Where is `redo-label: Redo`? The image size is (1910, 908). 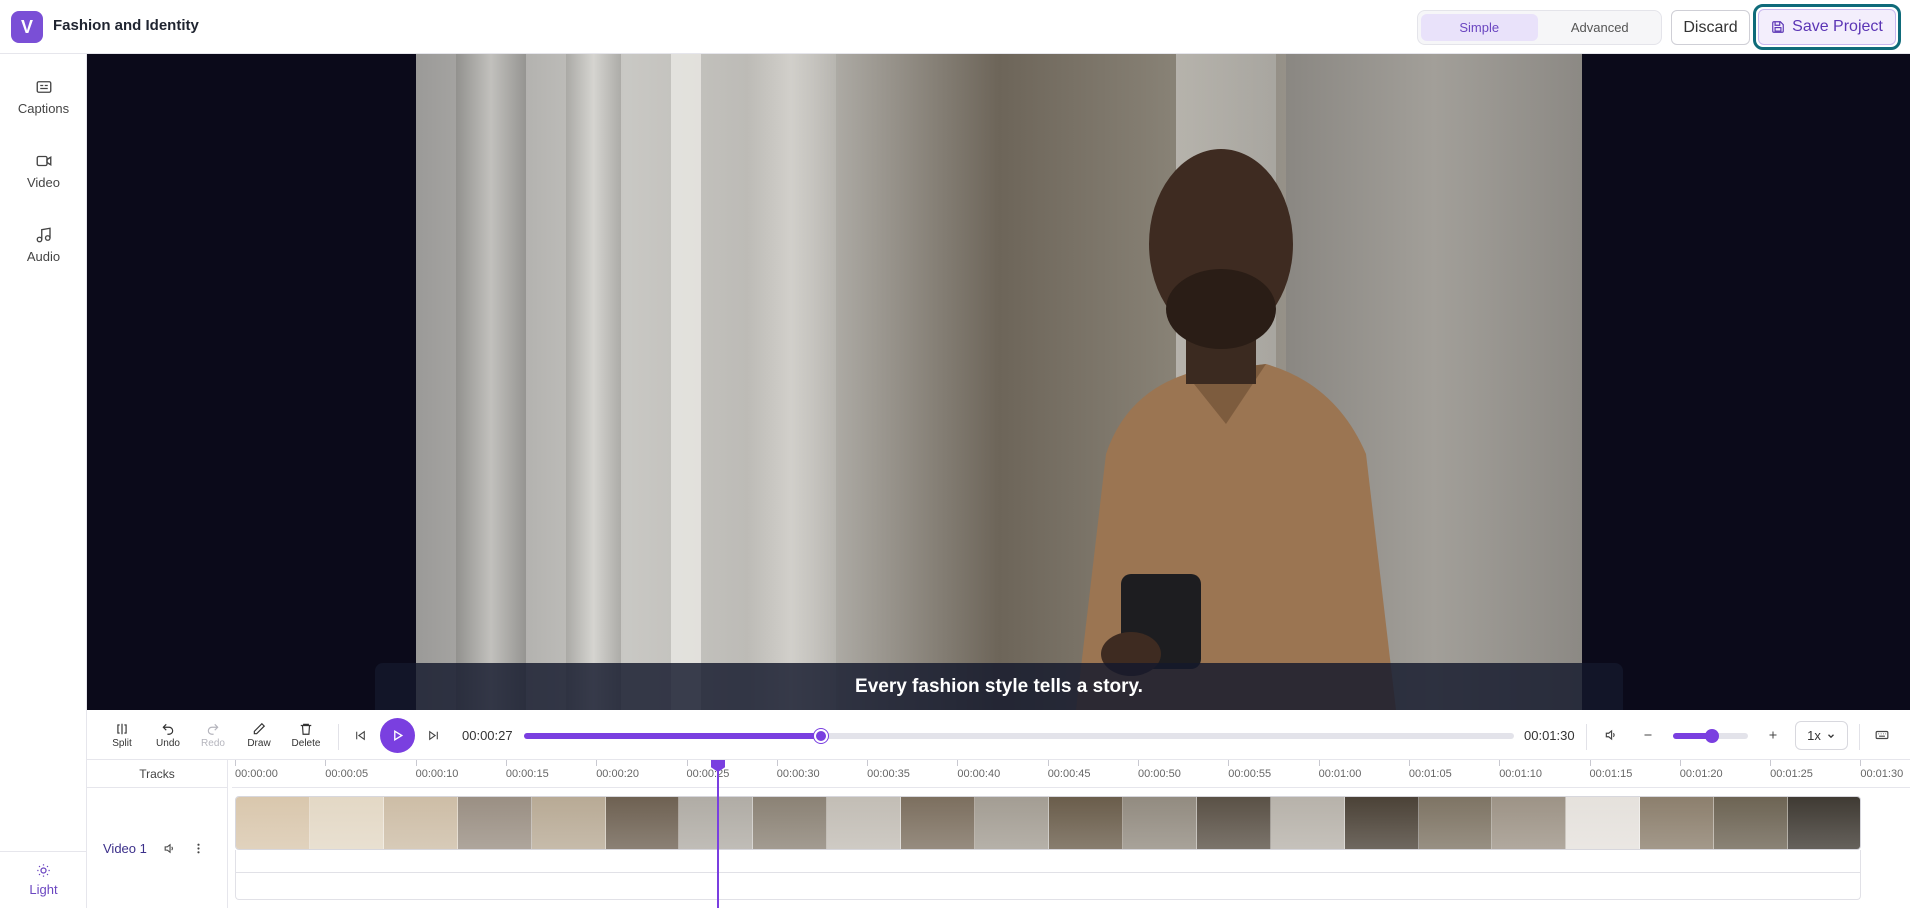
redo-label: Redo is located at coordinates (213, 743).